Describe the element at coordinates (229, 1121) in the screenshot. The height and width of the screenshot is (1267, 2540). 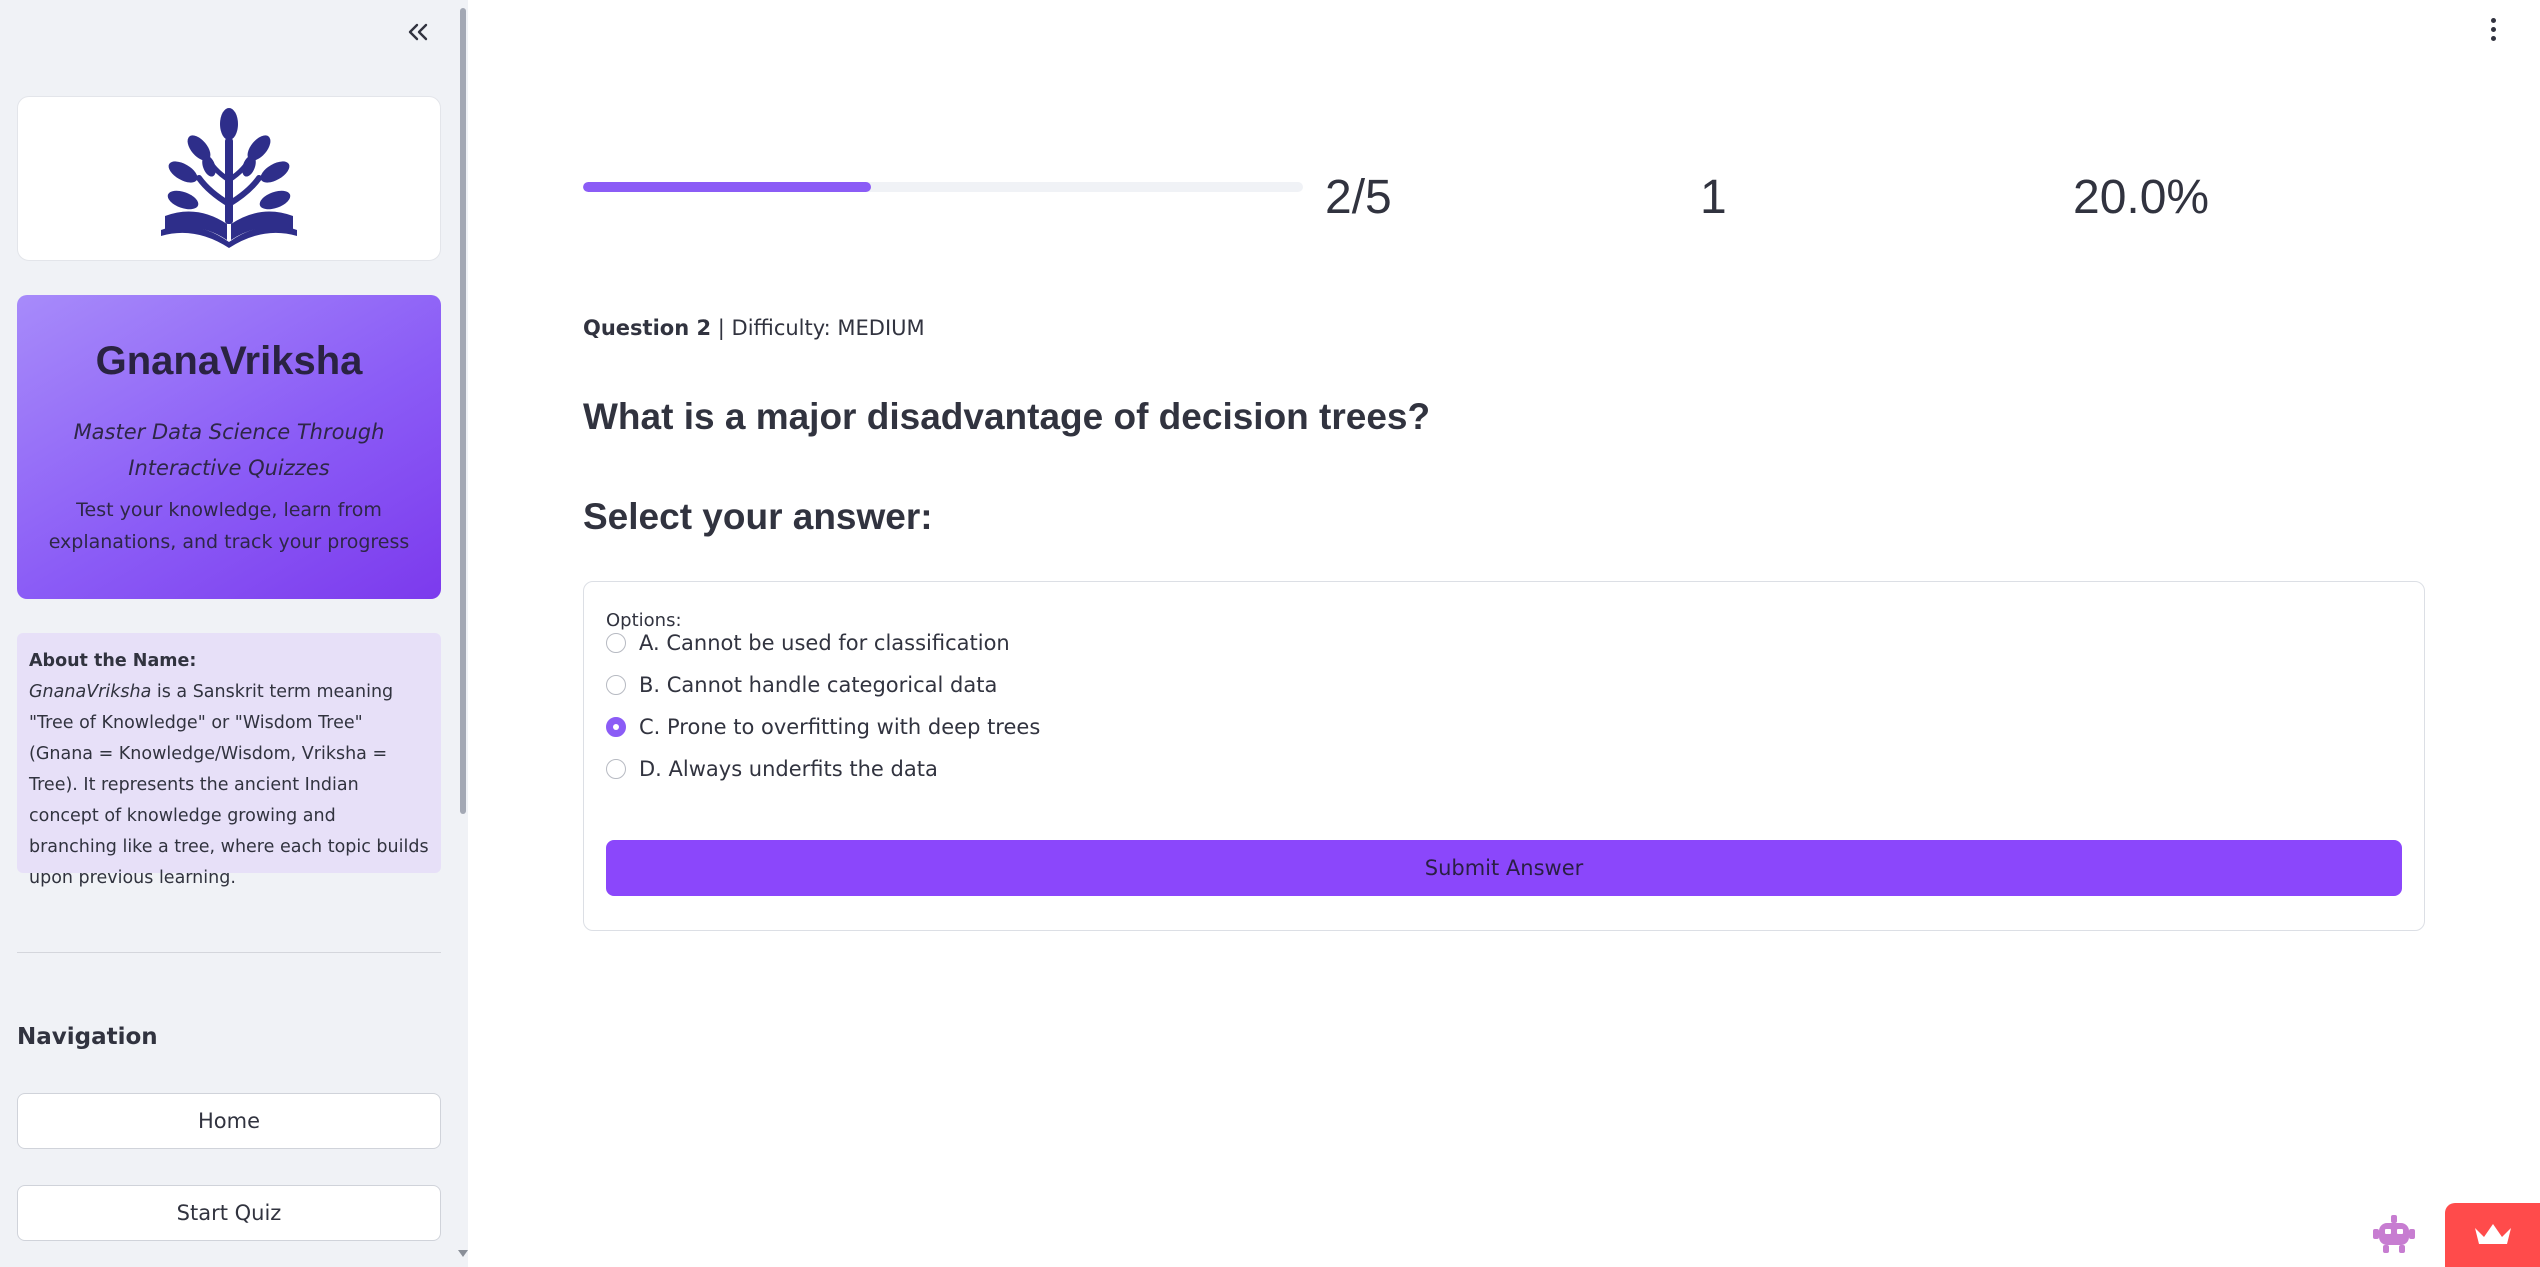
I see `nav-home-button: Home` at that location.